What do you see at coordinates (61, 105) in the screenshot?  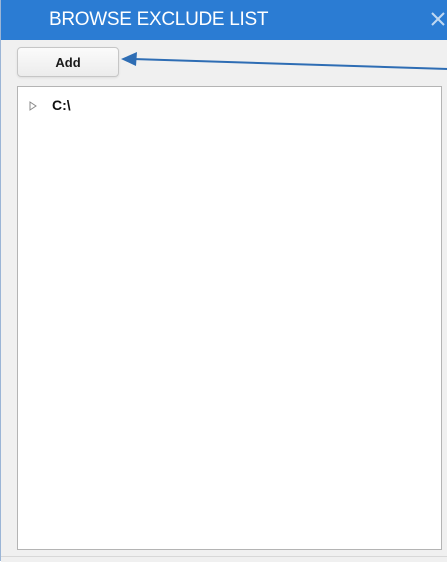 I see `tree-item-label: C:\` at bounding box center [61, 105].